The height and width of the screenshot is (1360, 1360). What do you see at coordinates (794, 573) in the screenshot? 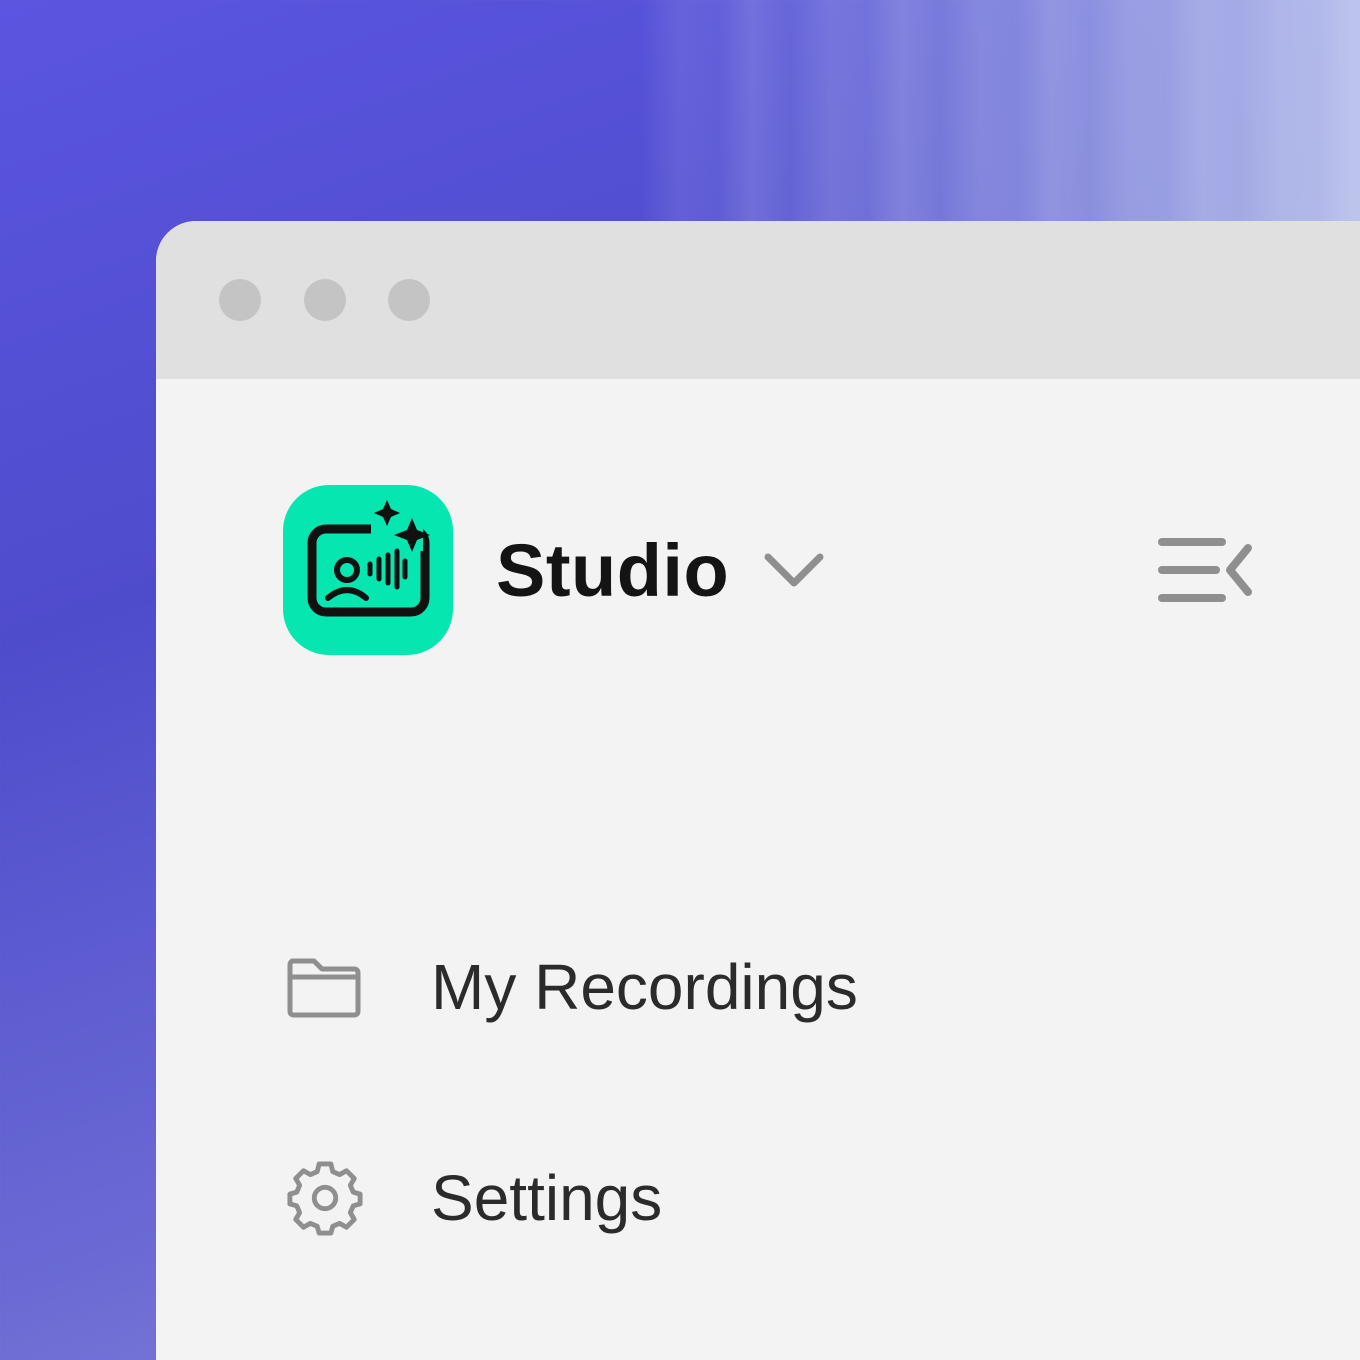
I see `chevron-down-icon` at bounding box center [794, 573].